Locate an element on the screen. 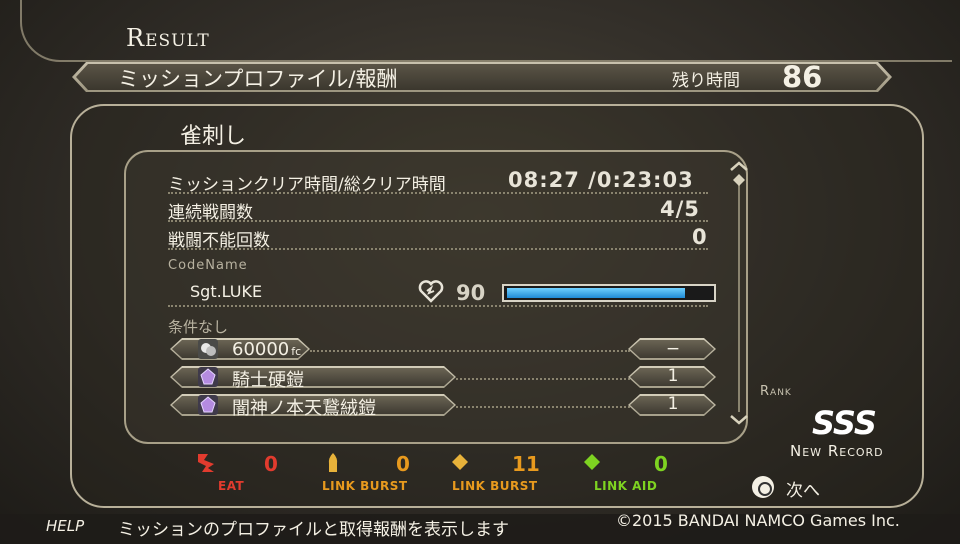 The width and height of the screenshot is (960, 544). eat-label: EAT is located at coordinates (231, 486).